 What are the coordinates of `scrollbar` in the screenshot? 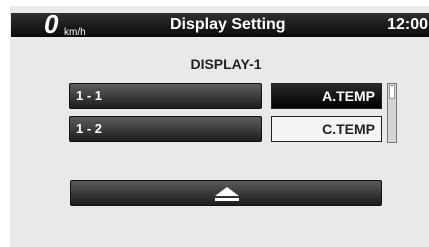 It's located at (392, 113).